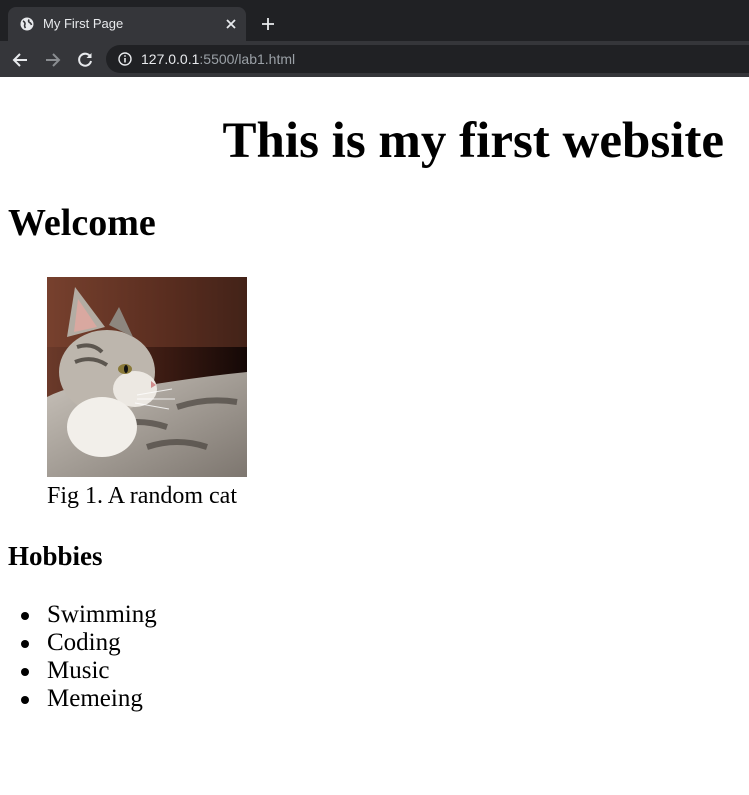  I want to click on info-icon, so click(125, 59).